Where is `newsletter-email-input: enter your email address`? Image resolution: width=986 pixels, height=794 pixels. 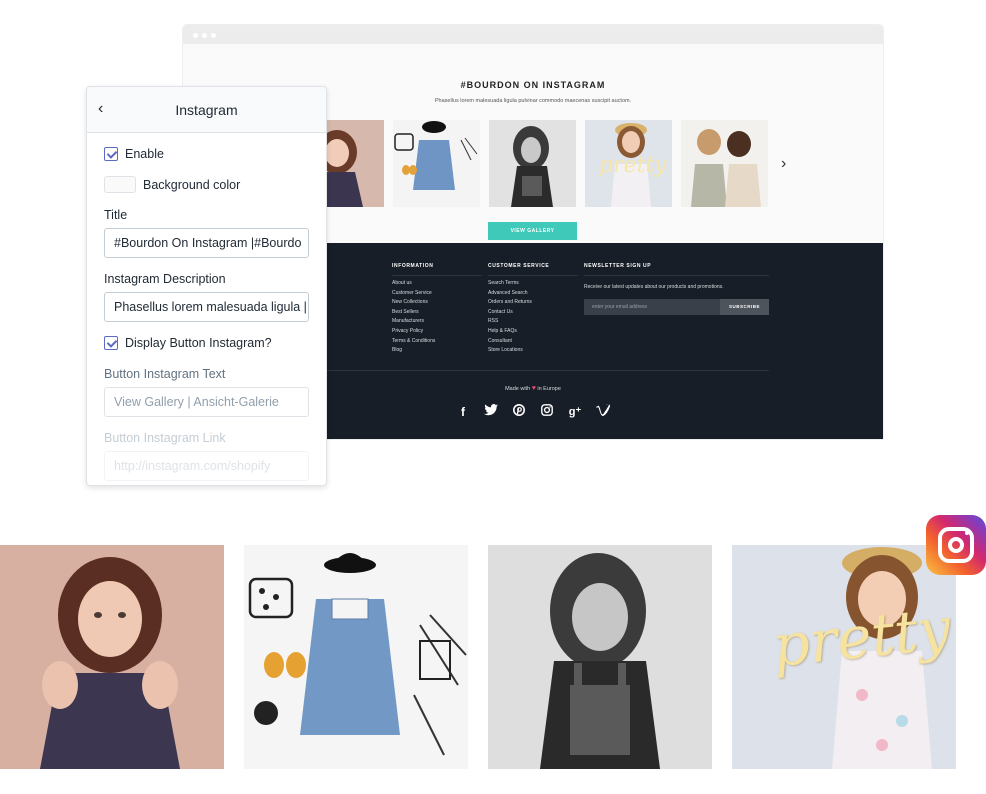
newsletter-email-input: enter your email address is located at coordinates (652, 307).